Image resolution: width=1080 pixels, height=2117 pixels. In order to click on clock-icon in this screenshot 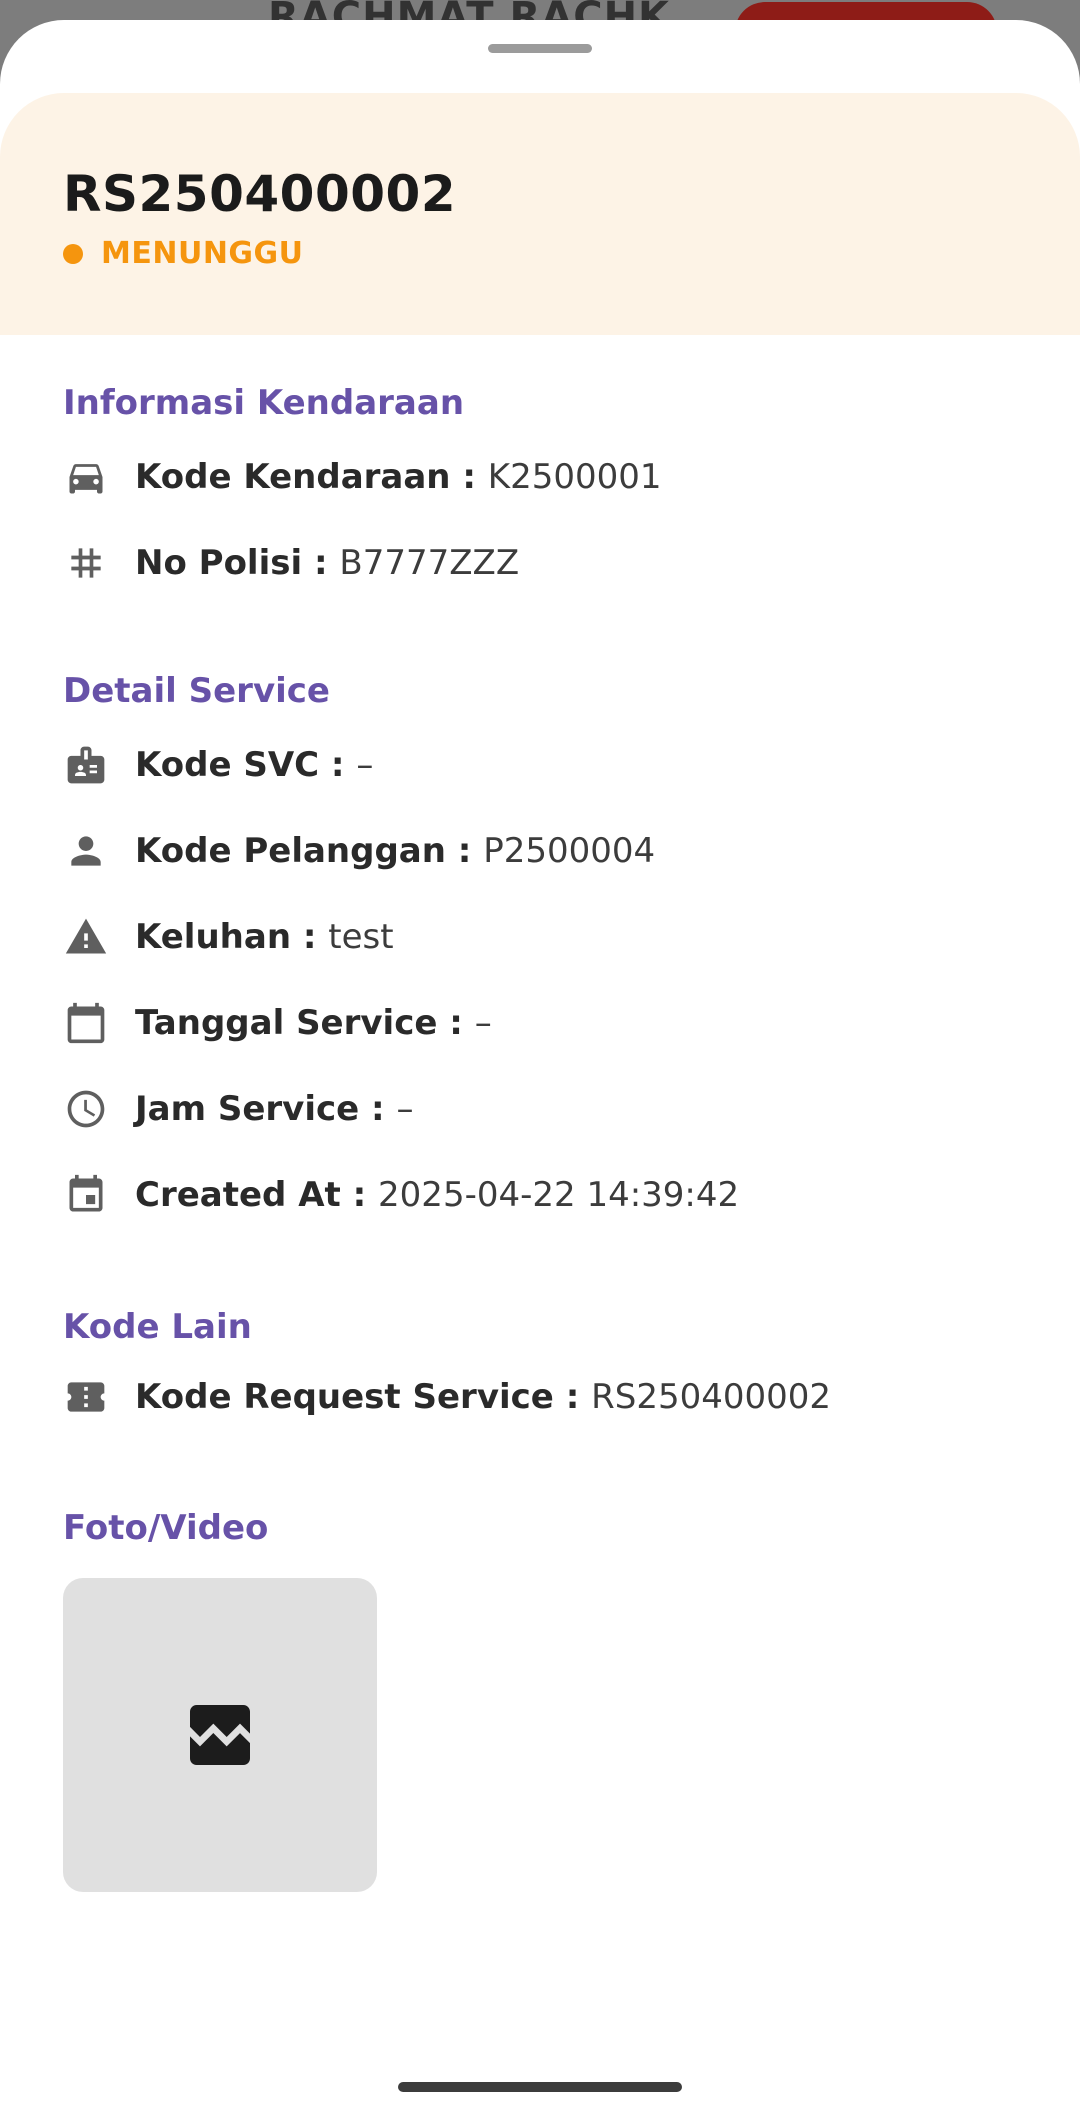, I will do `click(86, 1109)`.